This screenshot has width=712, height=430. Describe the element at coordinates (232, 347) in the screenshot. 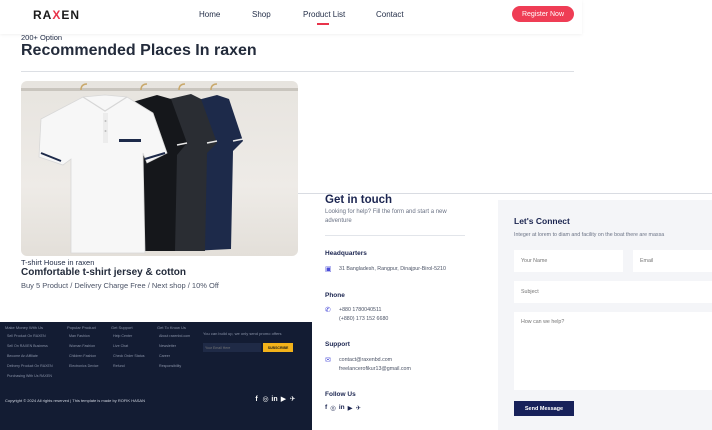

I see `footer-email-input` at that location.